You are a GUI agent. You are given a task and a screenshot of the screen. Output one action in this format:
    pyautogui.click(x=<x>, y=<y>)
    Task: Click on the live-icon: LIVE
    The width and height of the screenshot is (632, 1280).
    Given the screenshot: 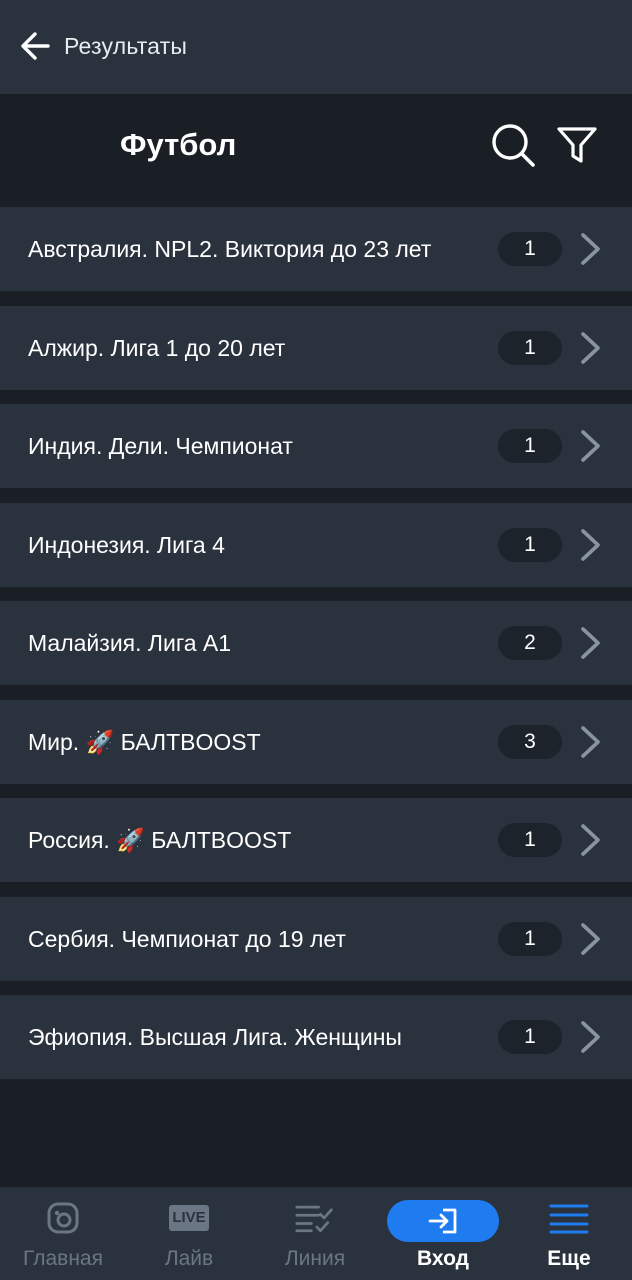 What is the action you would take?
    pyautogui.click(x=189, y=1218)
    